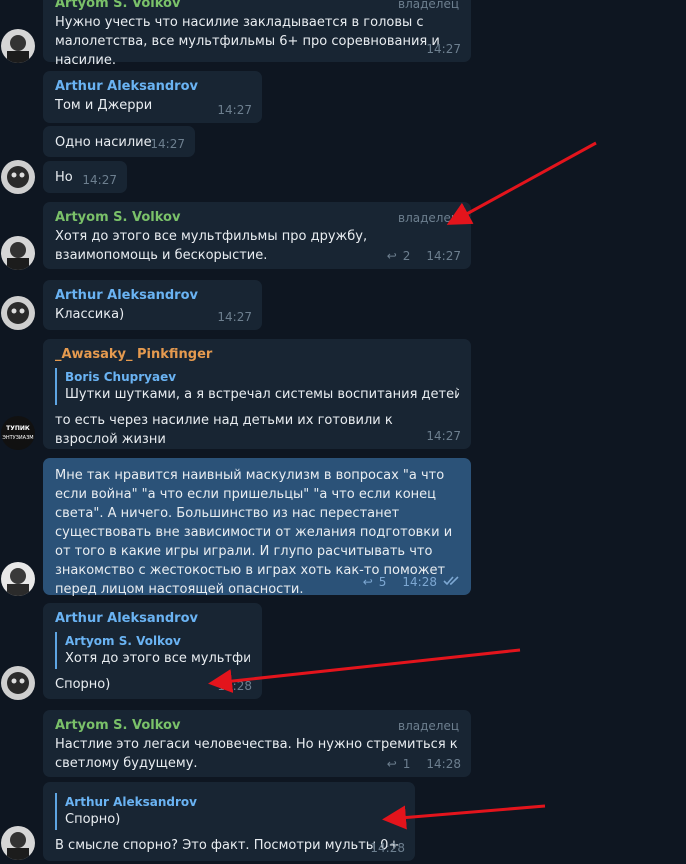  What do you see at coordinates (383, 582) in the screenshot?
I see `reply-count: 5` at bounding box center [383, 582].